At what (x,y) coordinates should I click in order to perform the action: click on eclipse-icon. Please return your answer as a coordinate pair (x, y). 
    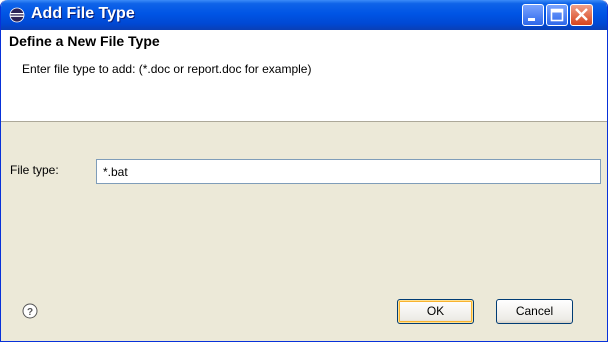
    Looking at the image, I should click on (17, 15).